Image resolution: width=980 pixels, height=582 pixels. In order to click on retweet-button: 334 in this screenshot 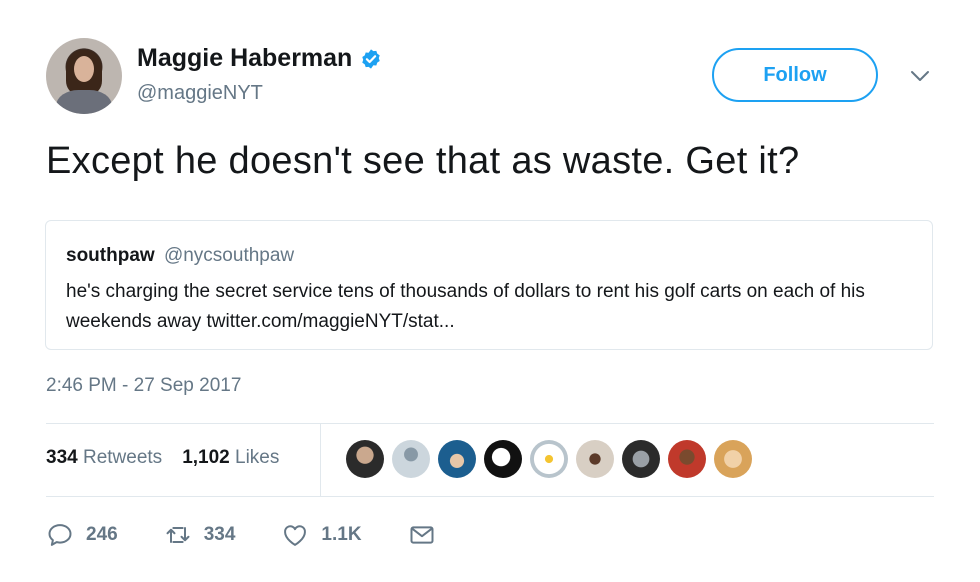, I will do `click(200, 535)`.